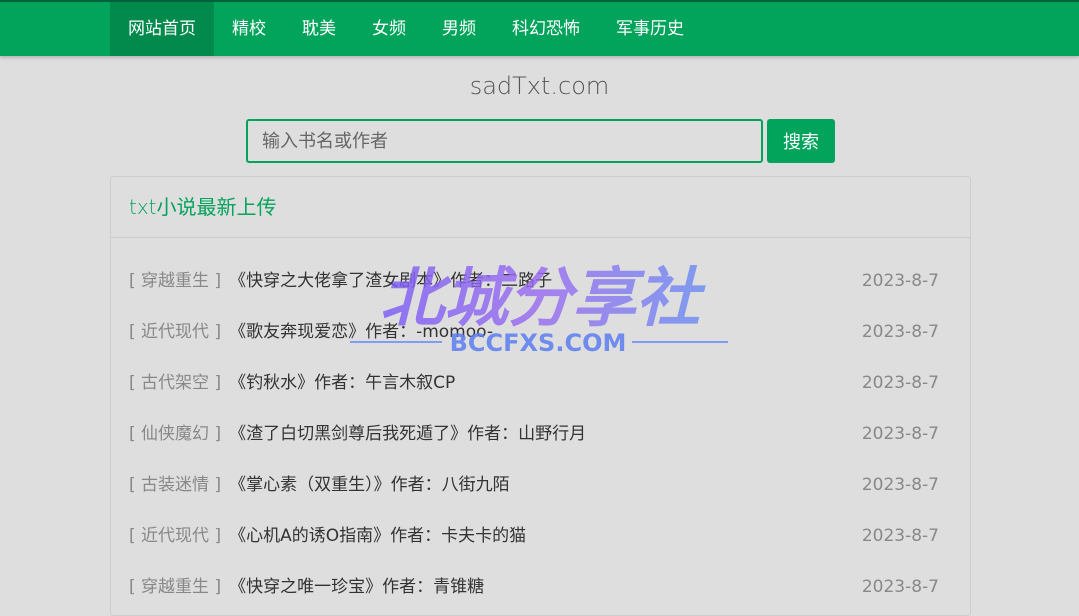 This screenshot has width=1079, height=616. Describe the element at coordinates (801, 141) in the screenshot. I see `search-button: 搜索` at that location.